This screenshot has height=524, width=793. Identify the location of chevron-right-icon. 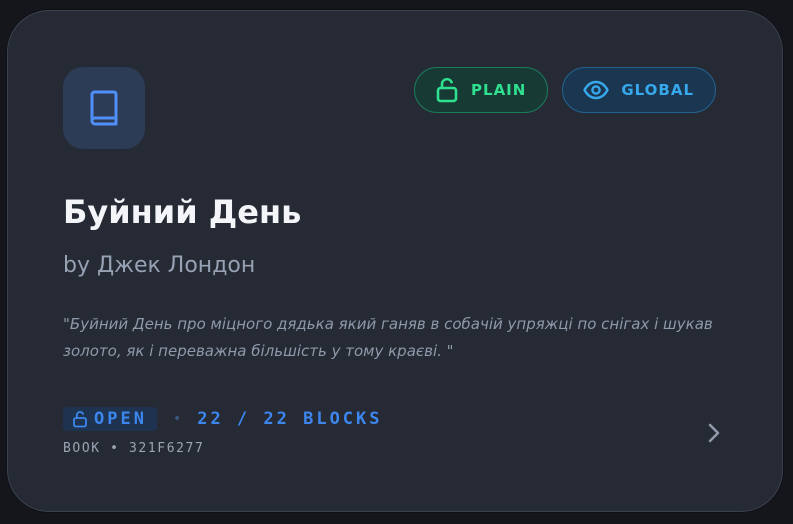
(714, 433).